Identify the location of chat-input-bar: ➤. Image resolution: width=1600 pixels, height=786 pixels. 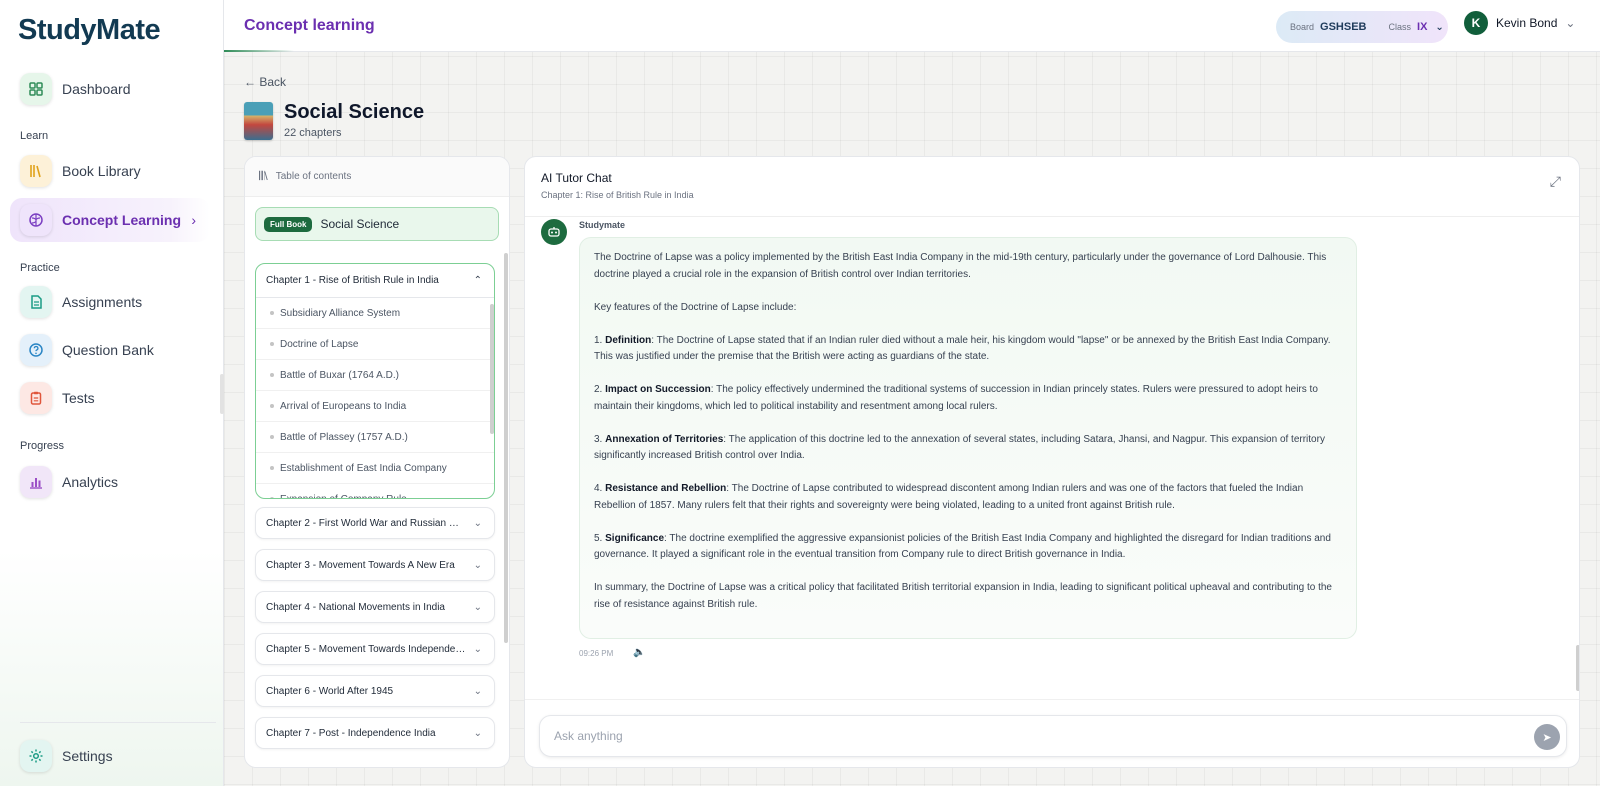
(1053, 736).